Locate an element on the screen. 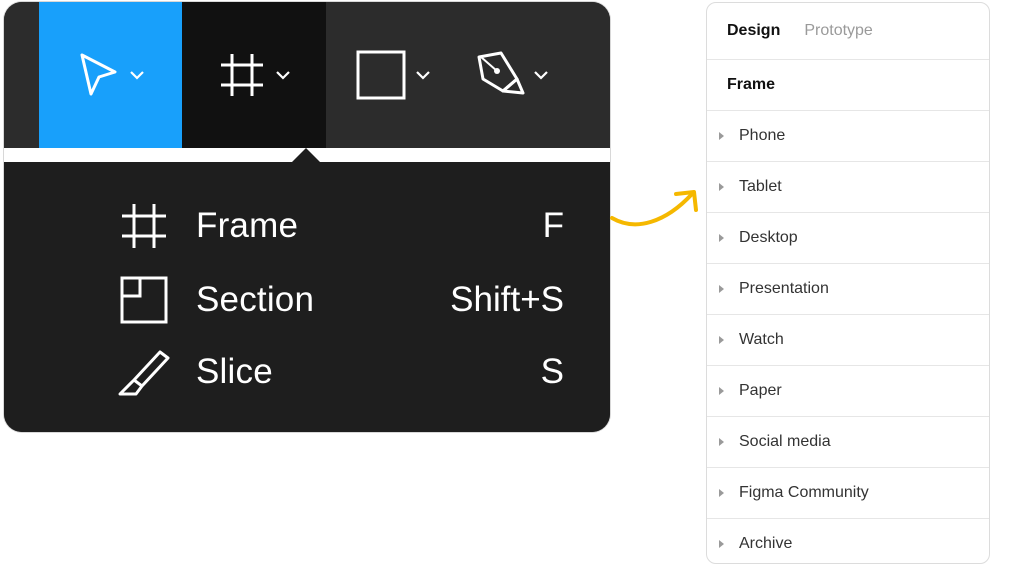  menu-item-label: Frame is located at coordinates (247, 225).